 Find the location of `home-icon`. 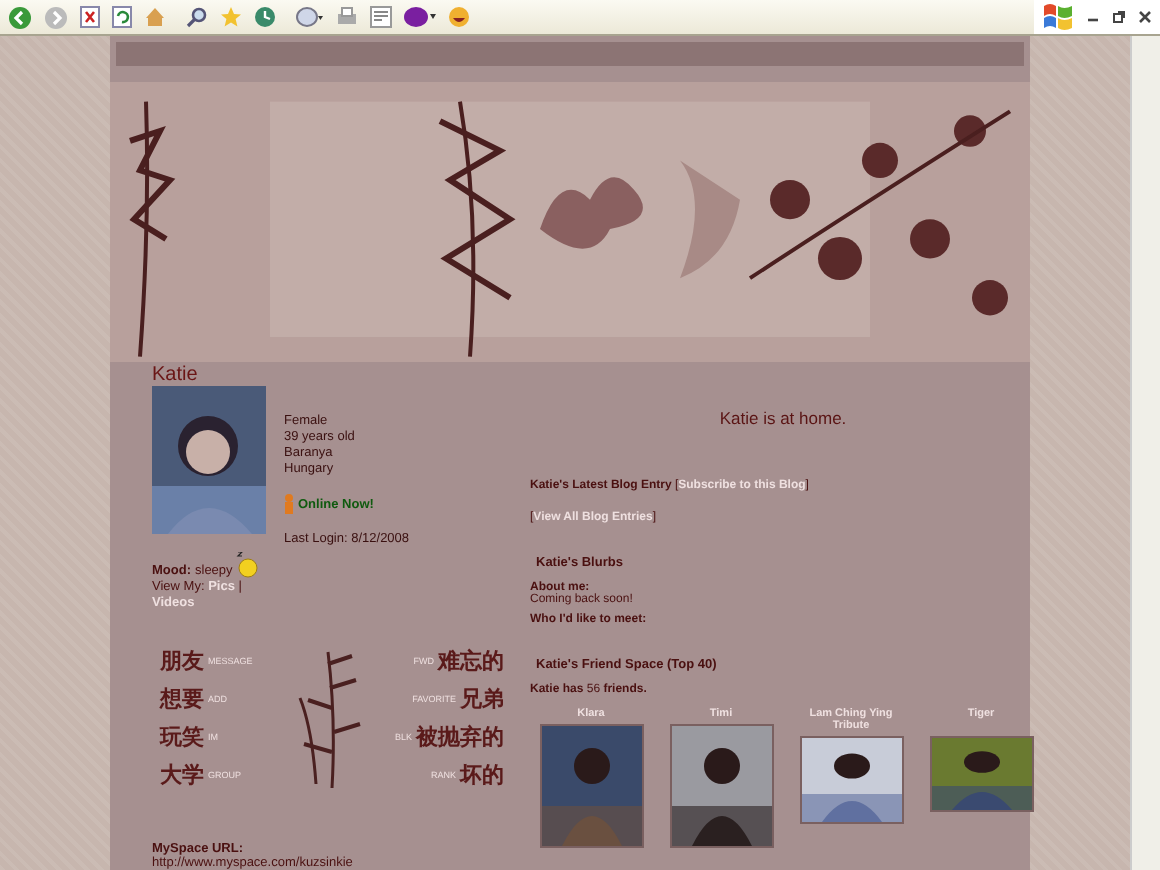

home-icon is located at coordinates (155, 17).